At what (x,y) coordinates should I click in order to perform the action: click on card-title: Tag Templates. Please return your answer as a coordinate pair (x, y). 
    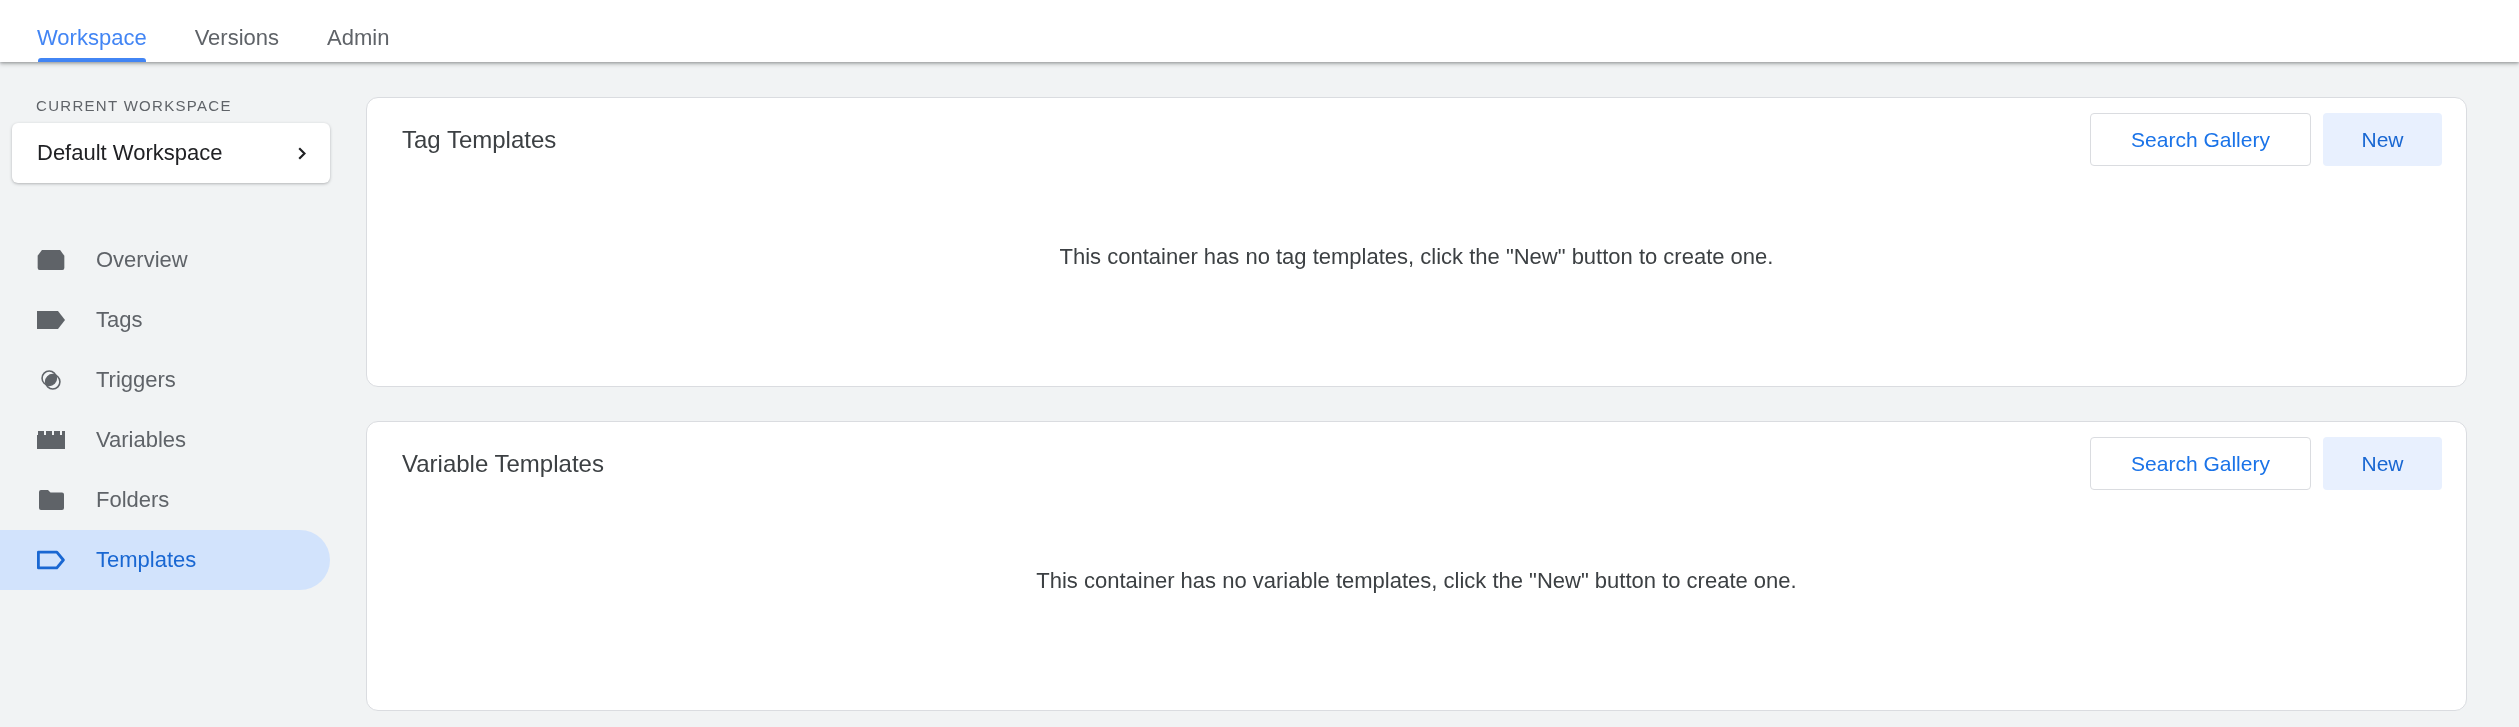
    Looking at the image, I should click on (479, 139).